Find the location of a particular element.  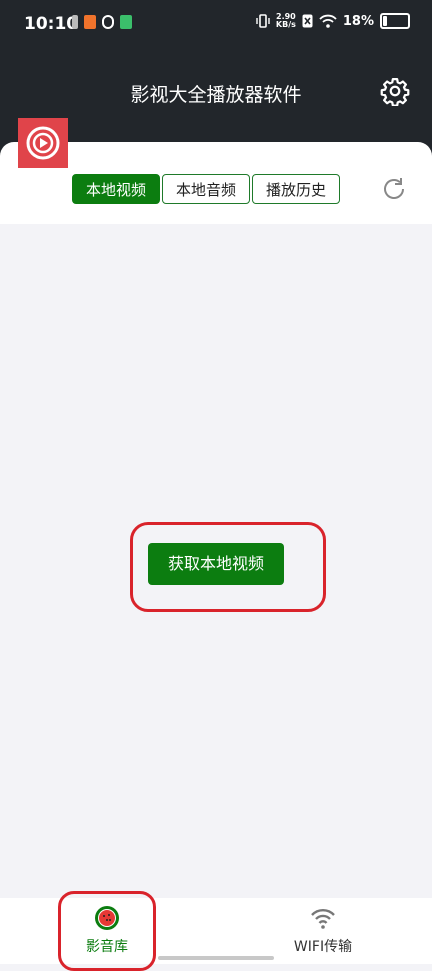

status-time: 10:10 is located at coordinates (51, 24).